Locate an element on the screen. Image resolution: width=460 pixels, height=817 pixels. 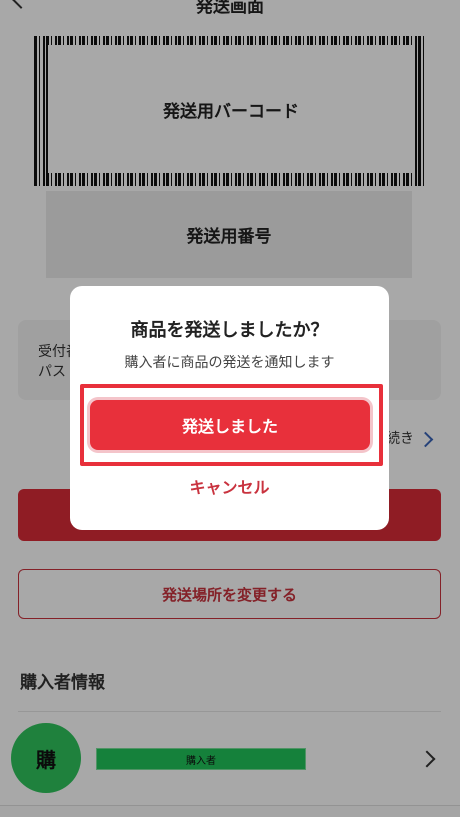
confirm-shipped-button: 発送しました is located at coordinates (230, 425).